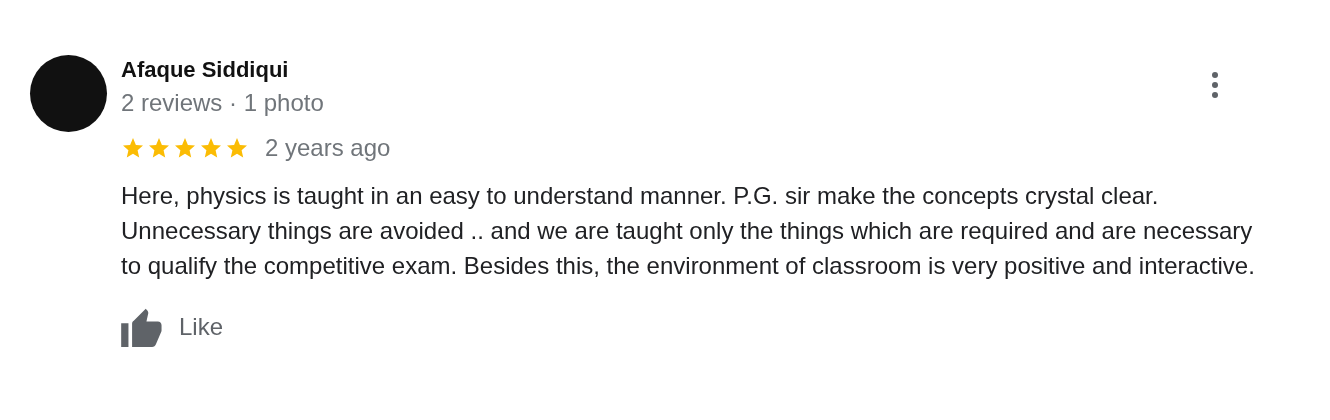 This screenshot has width=1330, height=420. Describe the element at coordinates (143, 327) in the screenshot. I see `thumbs-up-icon` at that location.